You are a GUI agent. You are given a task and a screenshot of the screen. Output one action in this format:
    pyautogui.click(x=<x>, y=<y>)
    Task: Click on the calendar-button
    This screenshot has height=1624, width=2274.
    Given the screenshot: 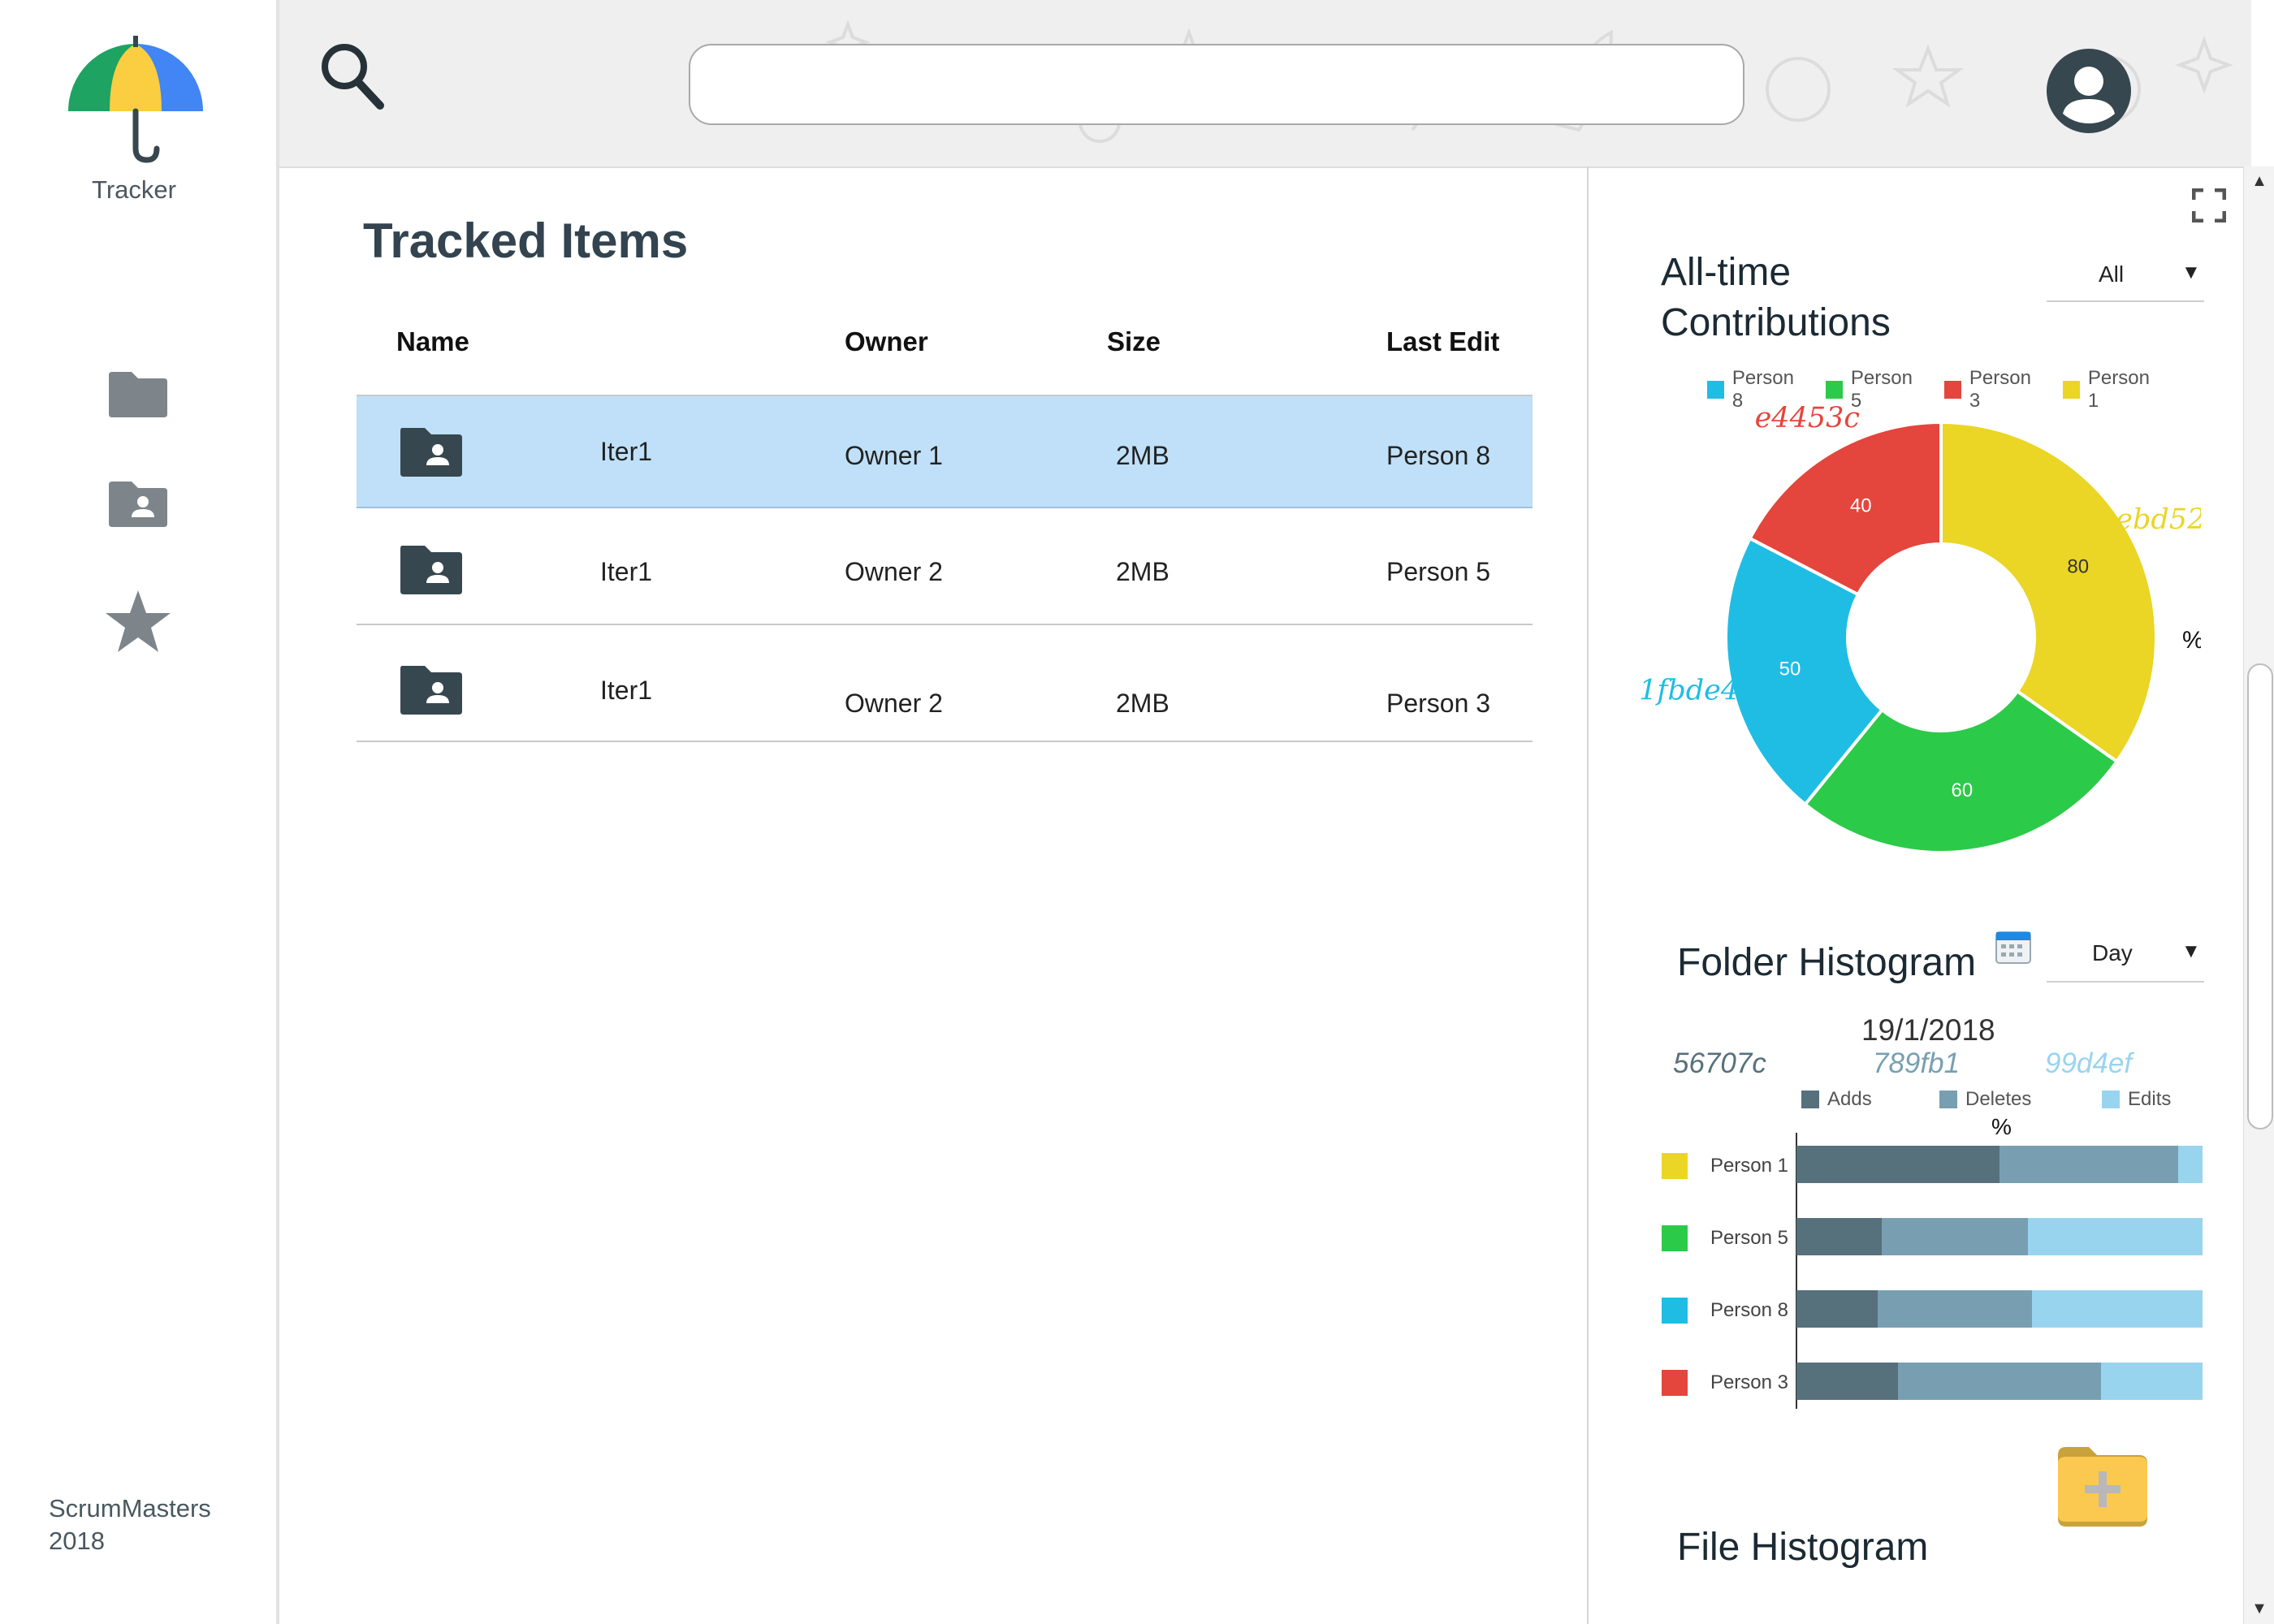 What is the action you would take?
    pyautogui.click(x=2014, y=946)
    